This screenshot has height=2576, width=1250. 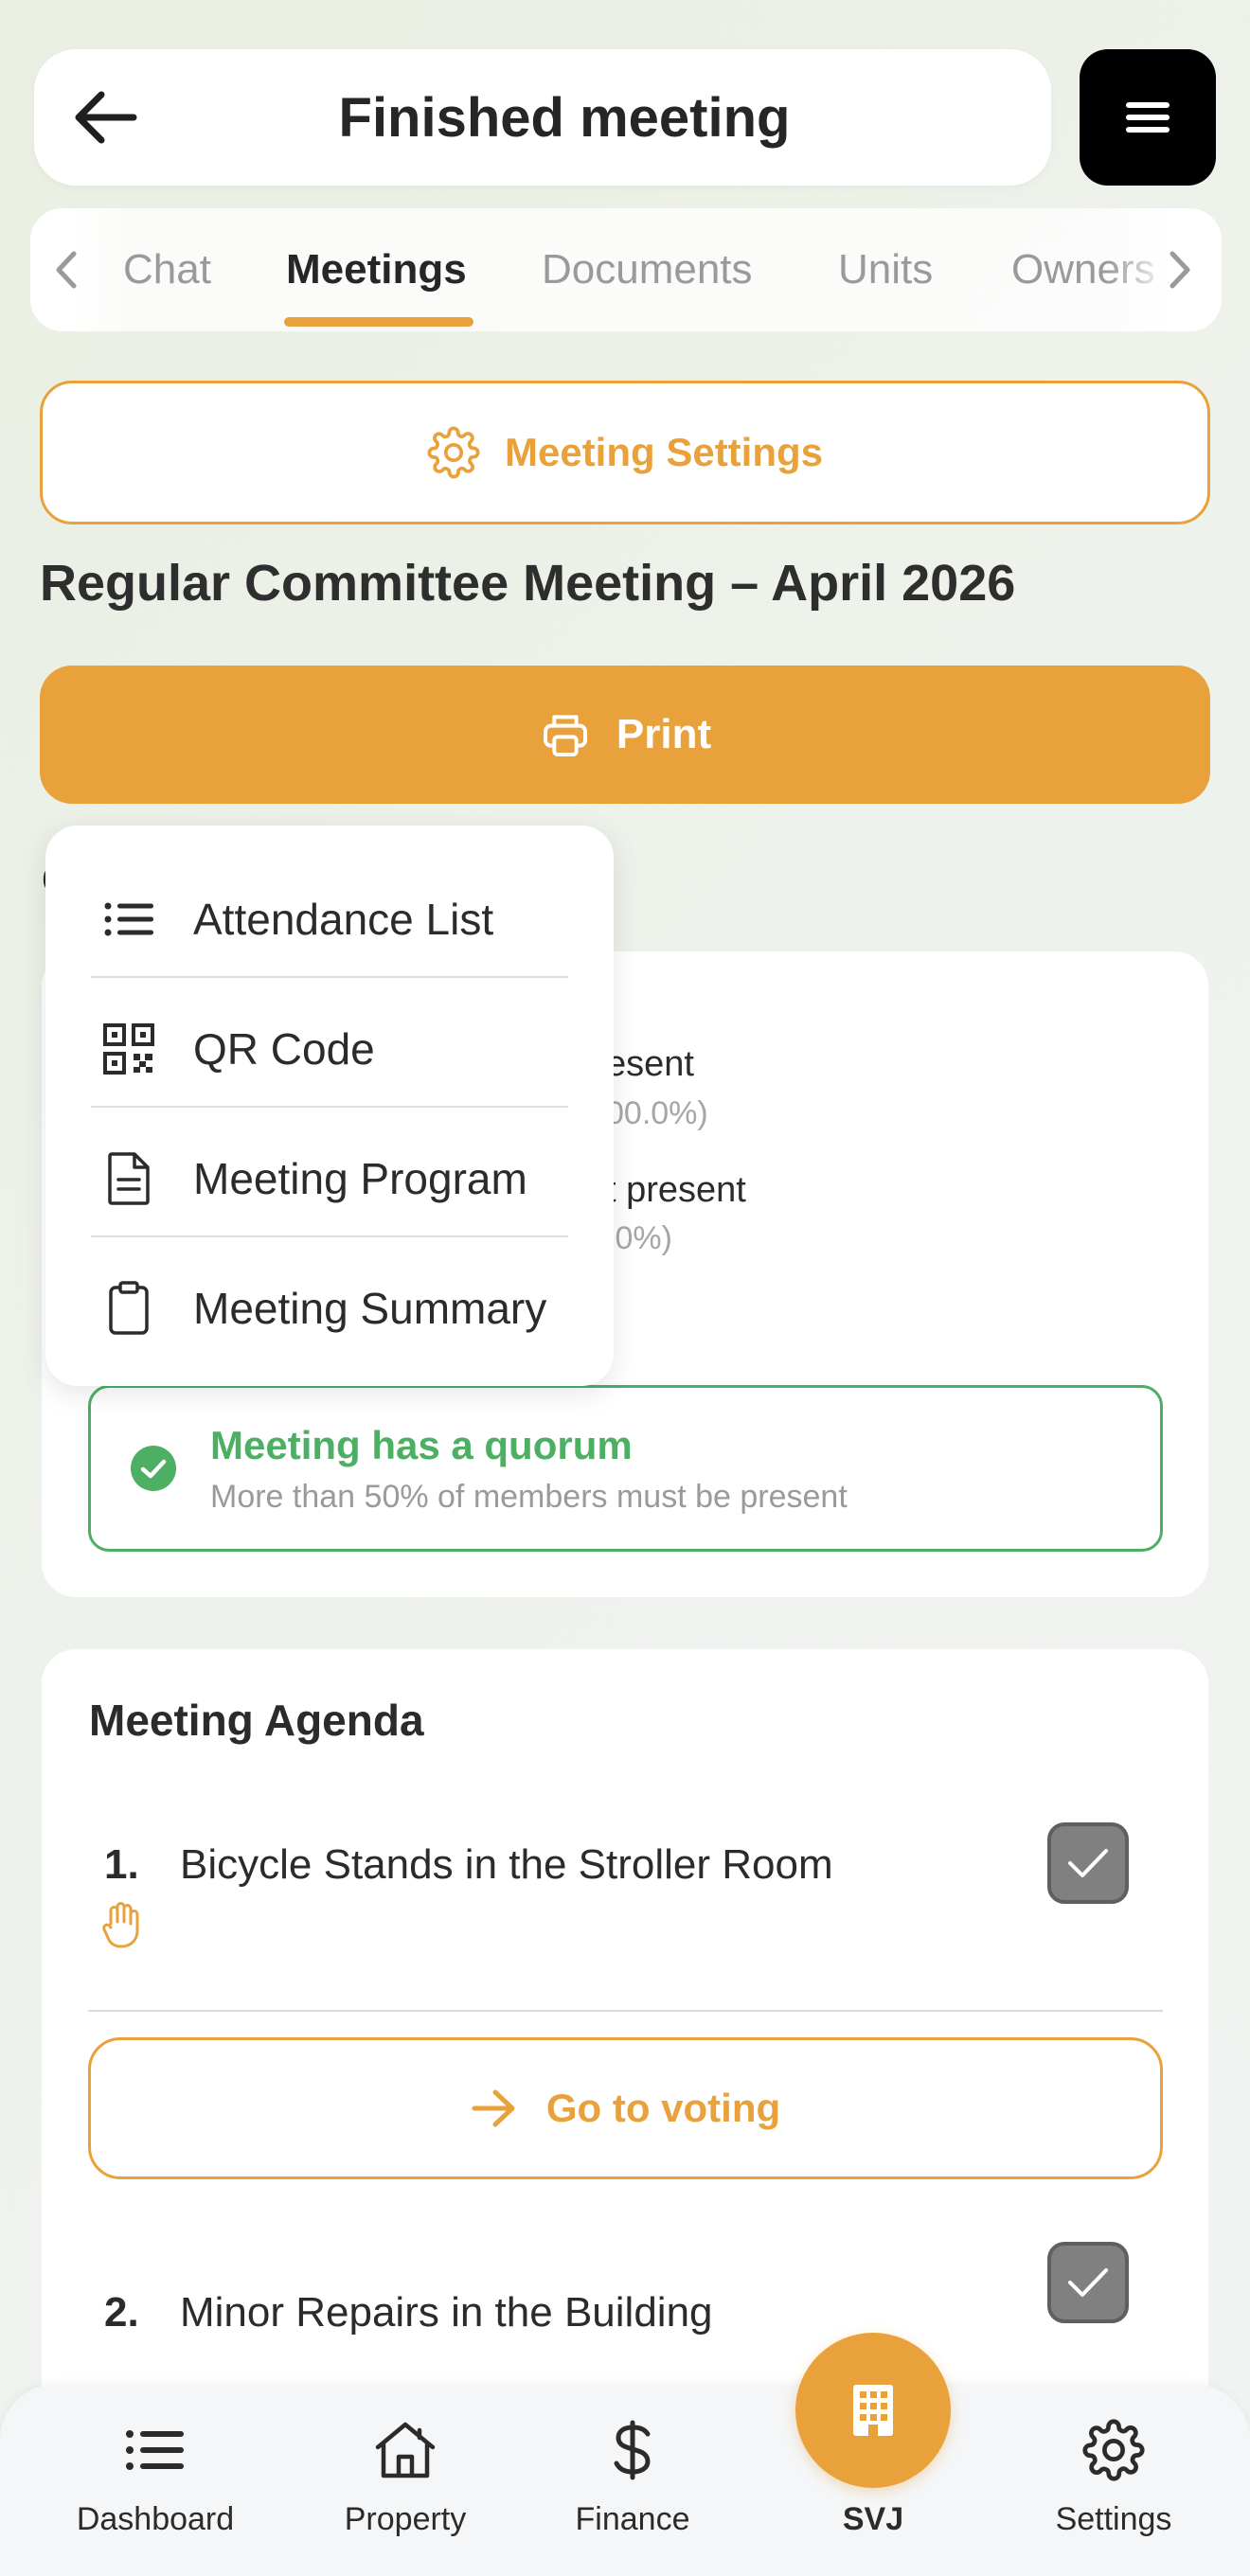 I want to click on hamburger-menu-icon, so click(x=1148, y=118).